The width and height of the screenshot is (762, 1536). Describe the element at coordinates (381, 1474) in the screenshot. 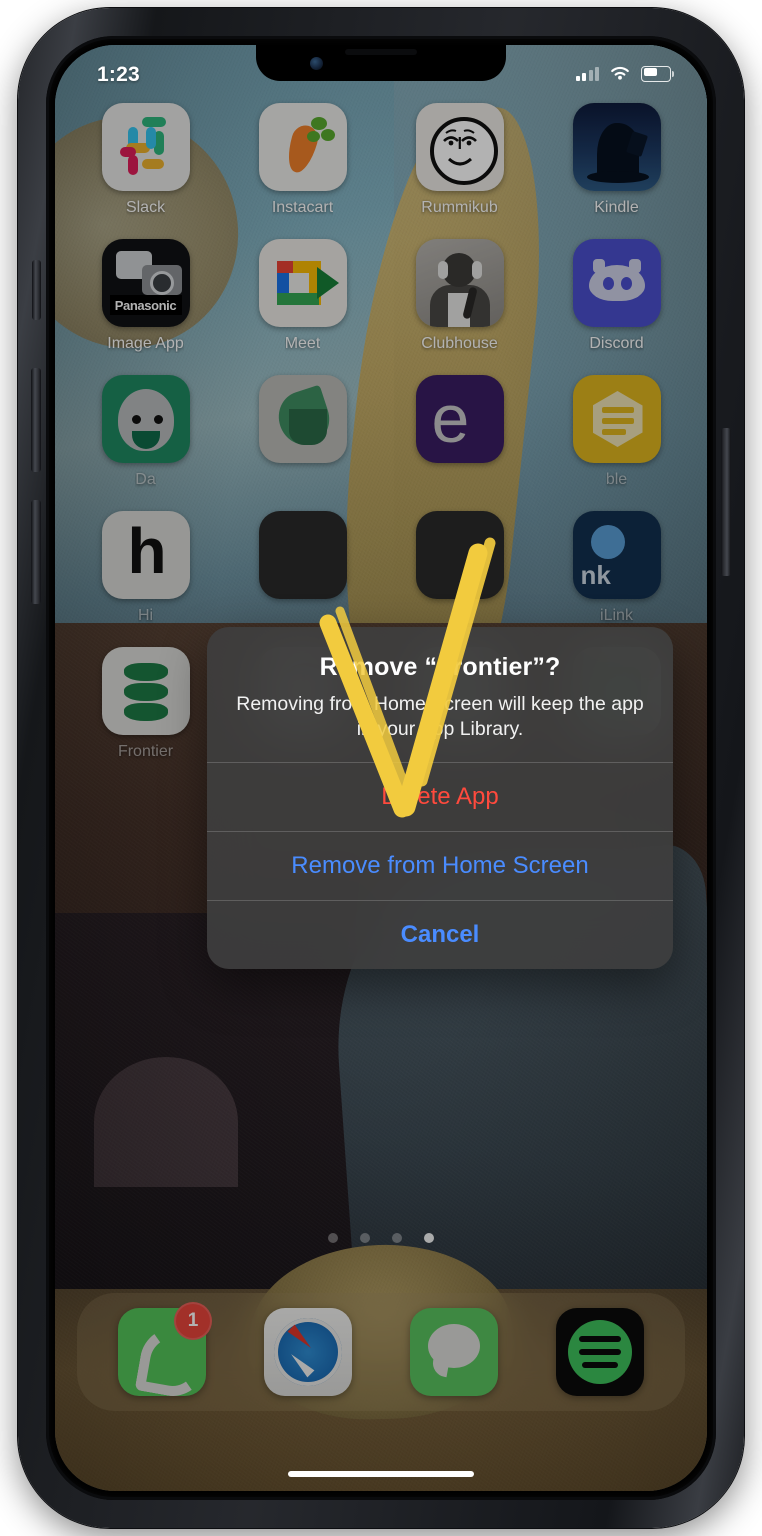

I see `home-indicator` at that location.